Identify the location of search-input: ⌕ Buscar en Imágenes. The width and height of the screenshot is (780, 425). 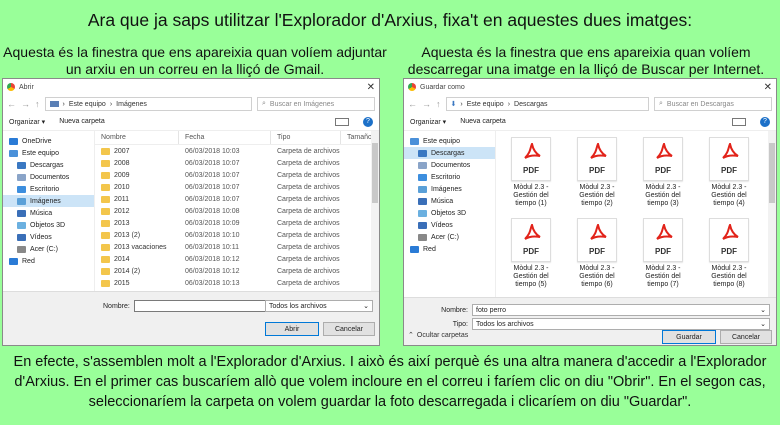
(316, 104).